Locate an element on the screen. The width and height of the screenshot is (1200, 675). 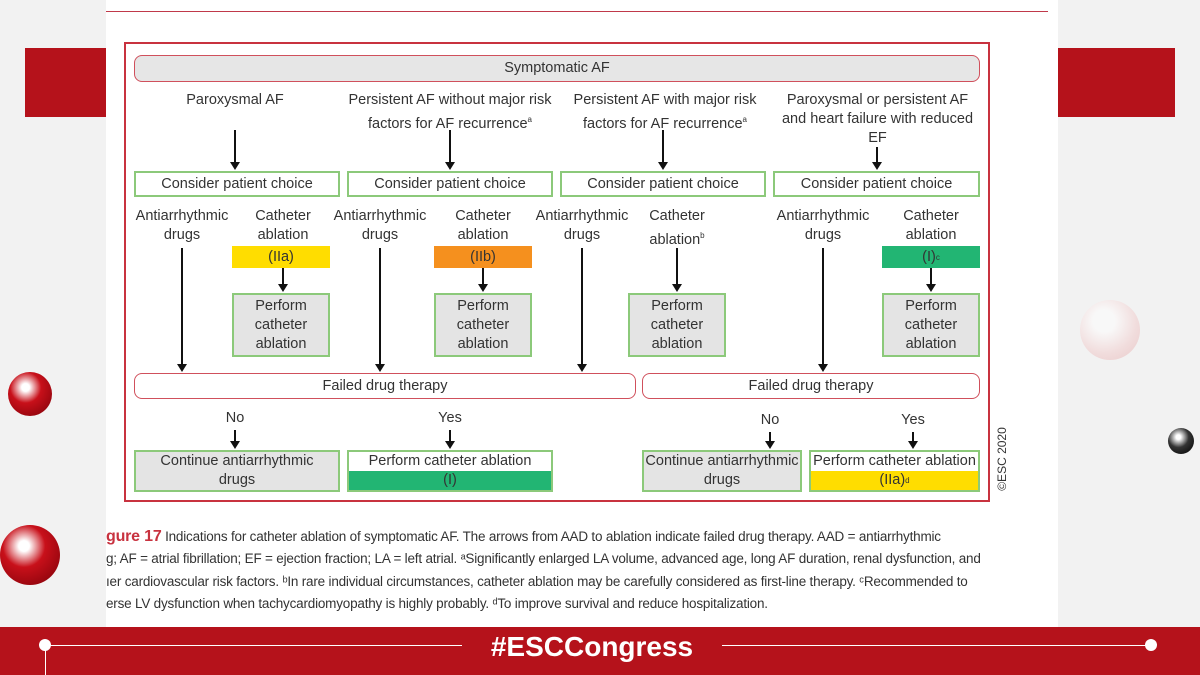
top-divider is located at coordinates (577, 11).